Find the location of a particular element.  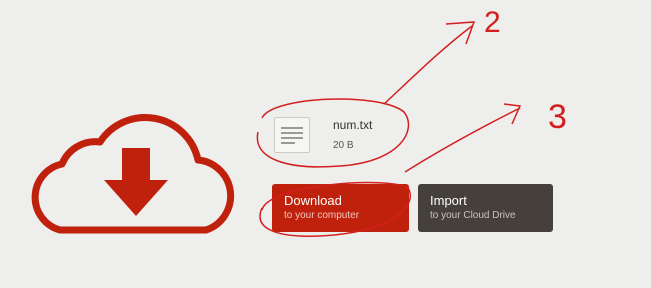

import-button: Import to your Cloud Drive is located at coordinates (485, 208).